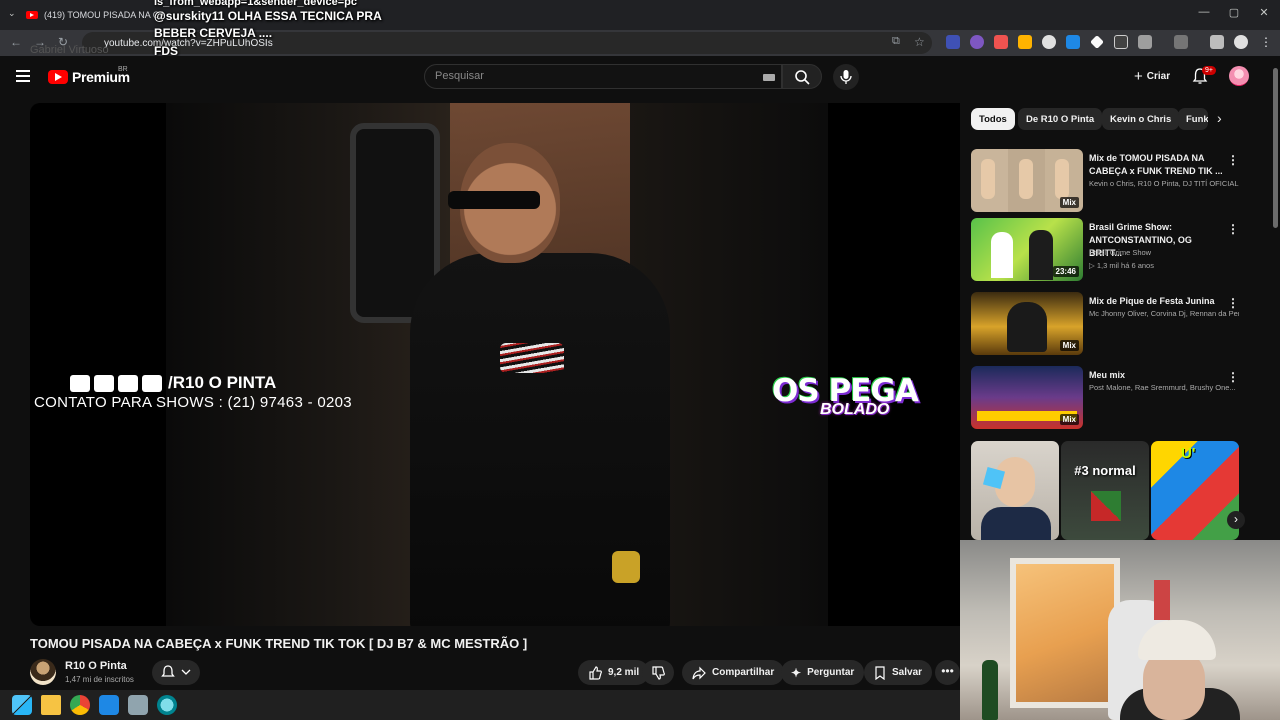  I want to click on short-thumbnail, so click(1015, 490).